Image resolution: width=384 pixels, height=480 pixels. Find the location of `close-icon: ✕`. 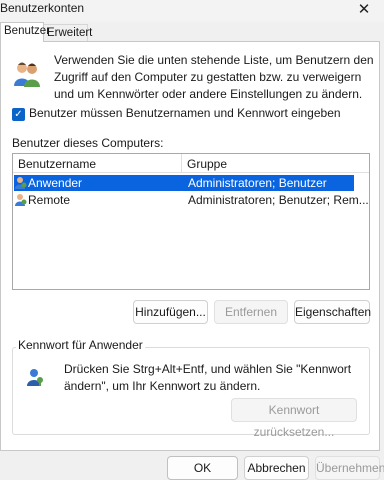

close-icon: ✕ is located at coordinates (364, 9).